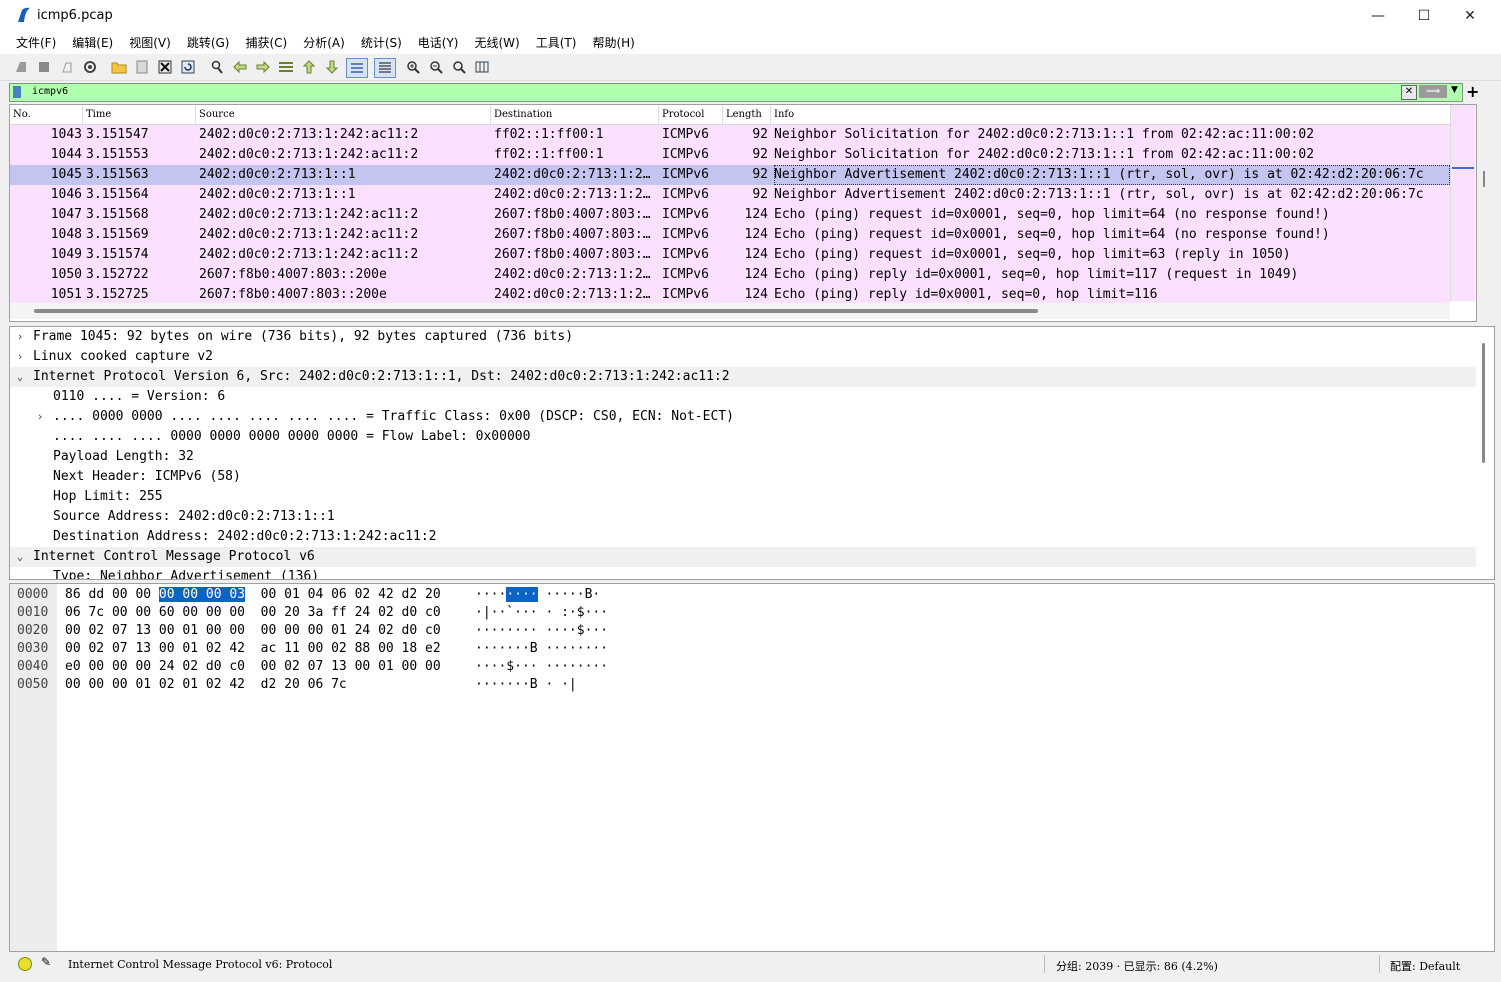 This screenshot has width=1501, height=982. What do you see at coordinates (1472, 91) in the screenshot?
I see `add-filter-button: +` at bounding box center [1472, 91].